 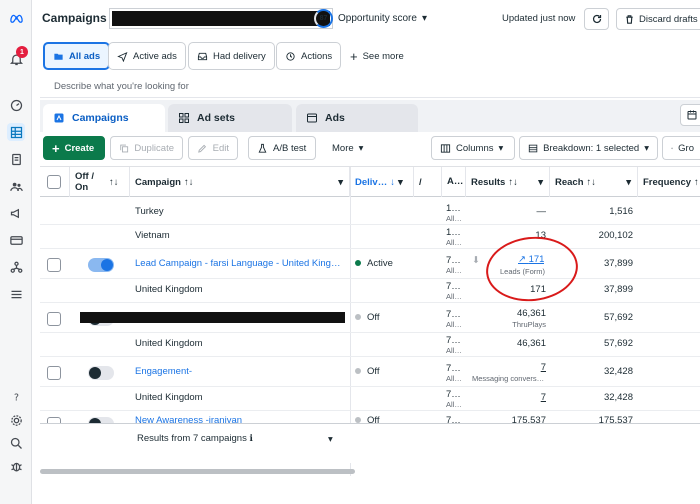 I want to click on had-delivery-label: Had delivery, so click(x=239, y=56).